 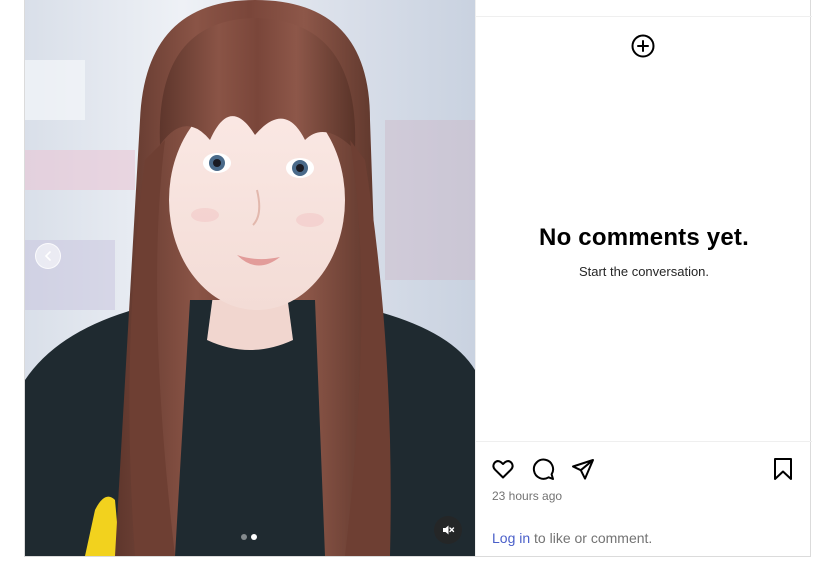 I want to click on share-button, so click(x=583, y=469).